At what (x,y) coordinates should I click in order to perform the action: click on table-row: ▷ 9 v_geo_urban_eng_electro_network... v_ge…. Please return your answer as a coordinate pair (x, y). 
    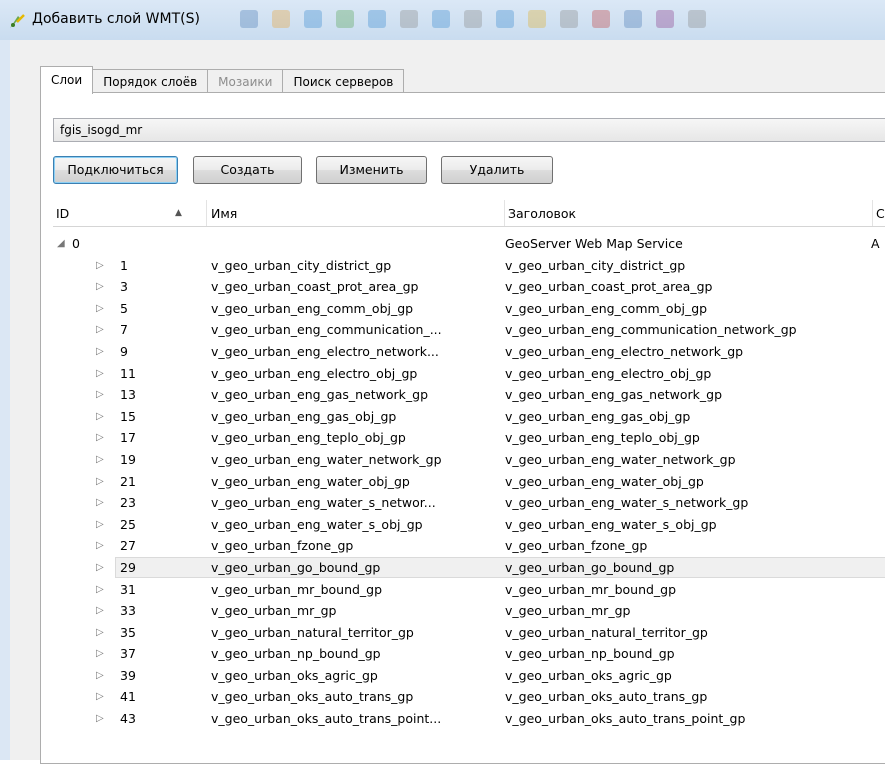
    Looking at the image, I should click on (469, 352).